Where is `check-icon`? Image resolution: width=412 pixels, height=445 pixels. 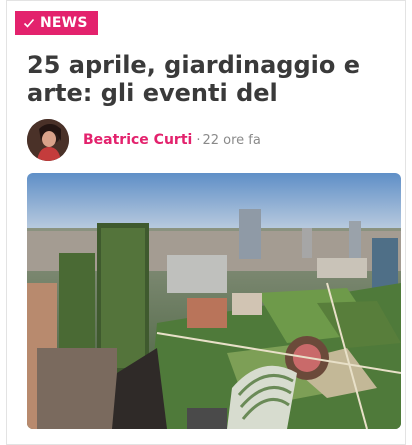 check-icon is located at coordinates (29, 23).